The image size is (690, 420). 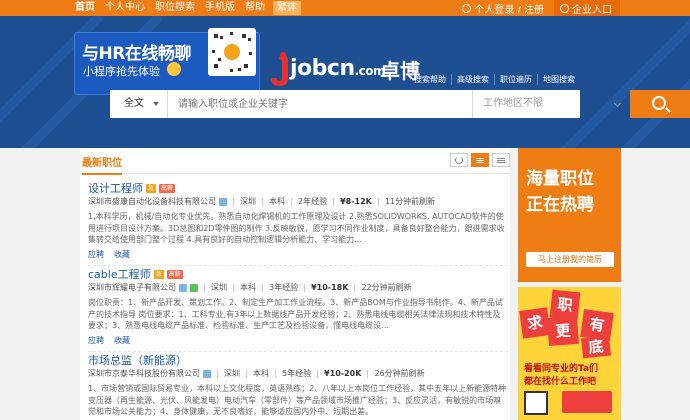 What do you see at coordinates (287, 8) in the screenshot?
I see `nav-traditional-chinese: 繁体` at bounding box center [287, 8].